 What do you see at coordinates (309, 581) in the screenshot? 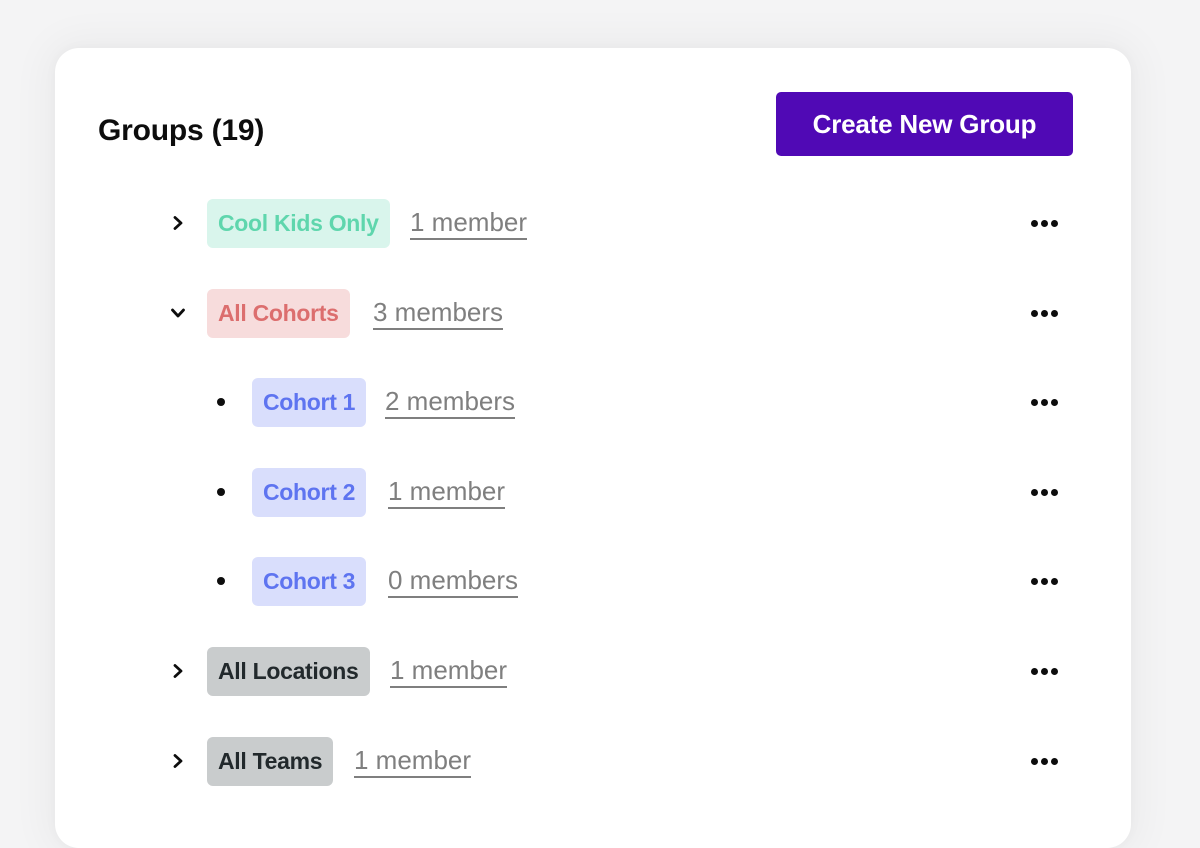
I see `group-badge: Cohort 3` at bounding box center [309, 581].